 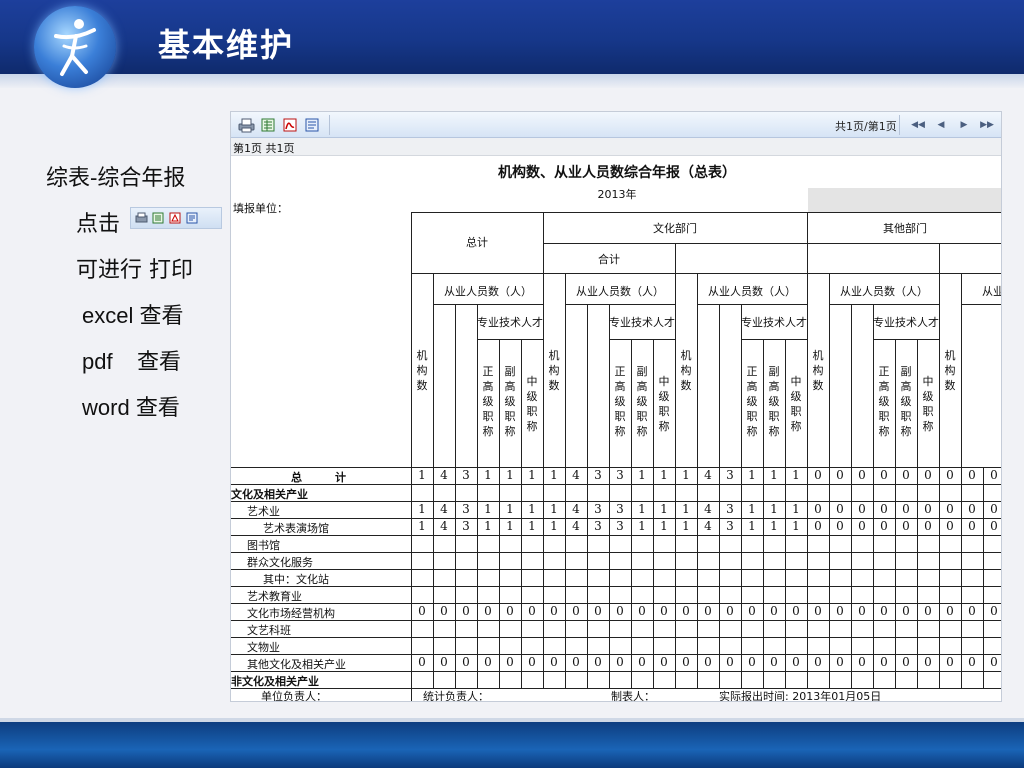 I want to click on excel-icon, so click(x=158, y=218).